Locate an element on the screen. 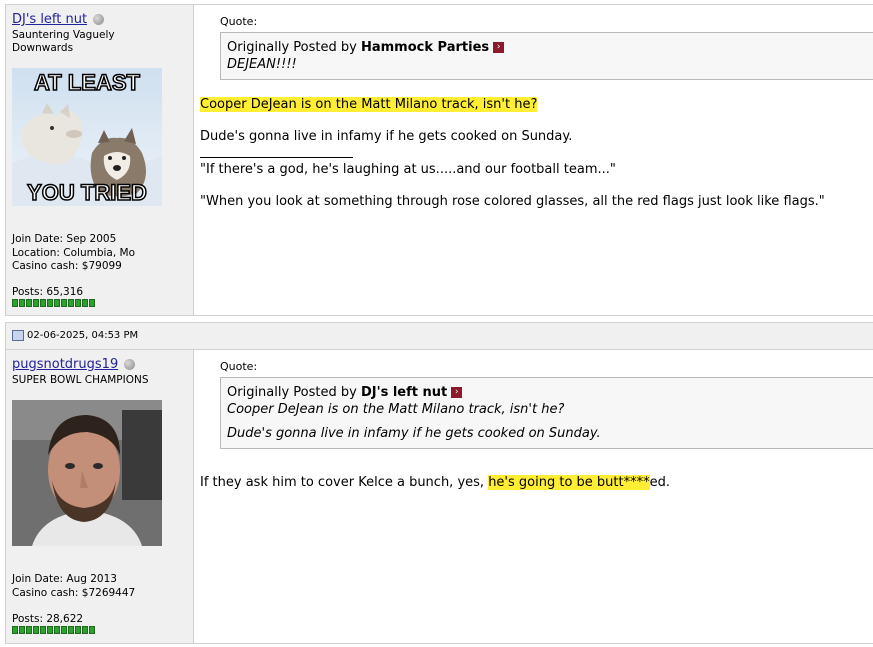  username-link: pugsnotdrugs19 is located at coordinates (74, 364).